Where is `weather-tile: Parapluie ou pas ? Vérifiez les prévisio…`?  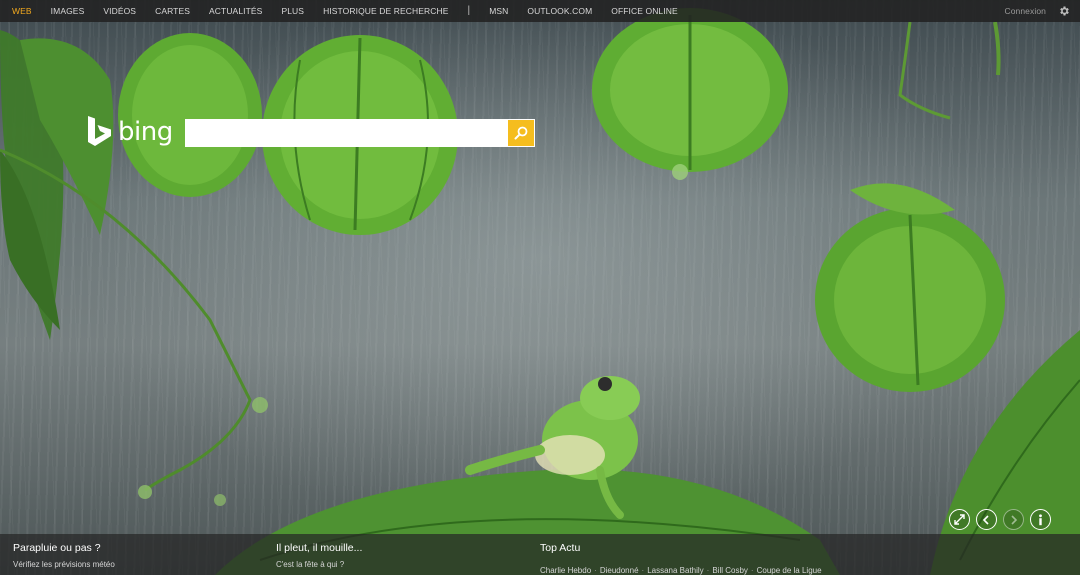 weather-tile: Parapluie ou pas ? Vérifiez les prévisio… is located at coordinates (64, 555).